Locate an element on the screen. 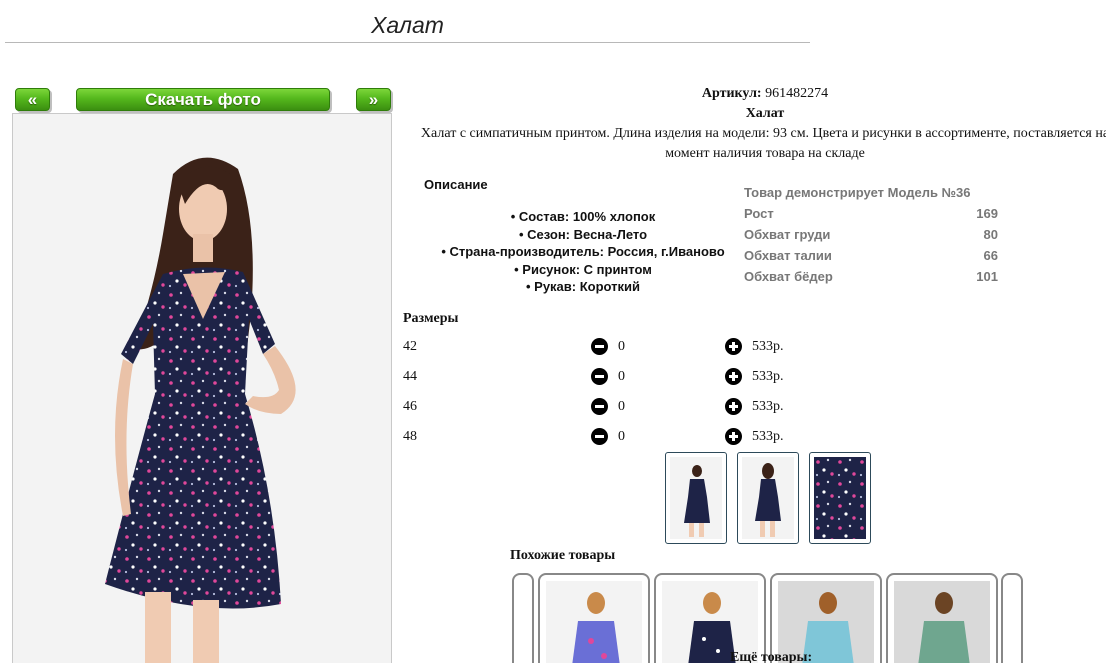 The width and height of the screenshot is (1106, 663). description-heading: Описание is located at coordinates (456, 184).